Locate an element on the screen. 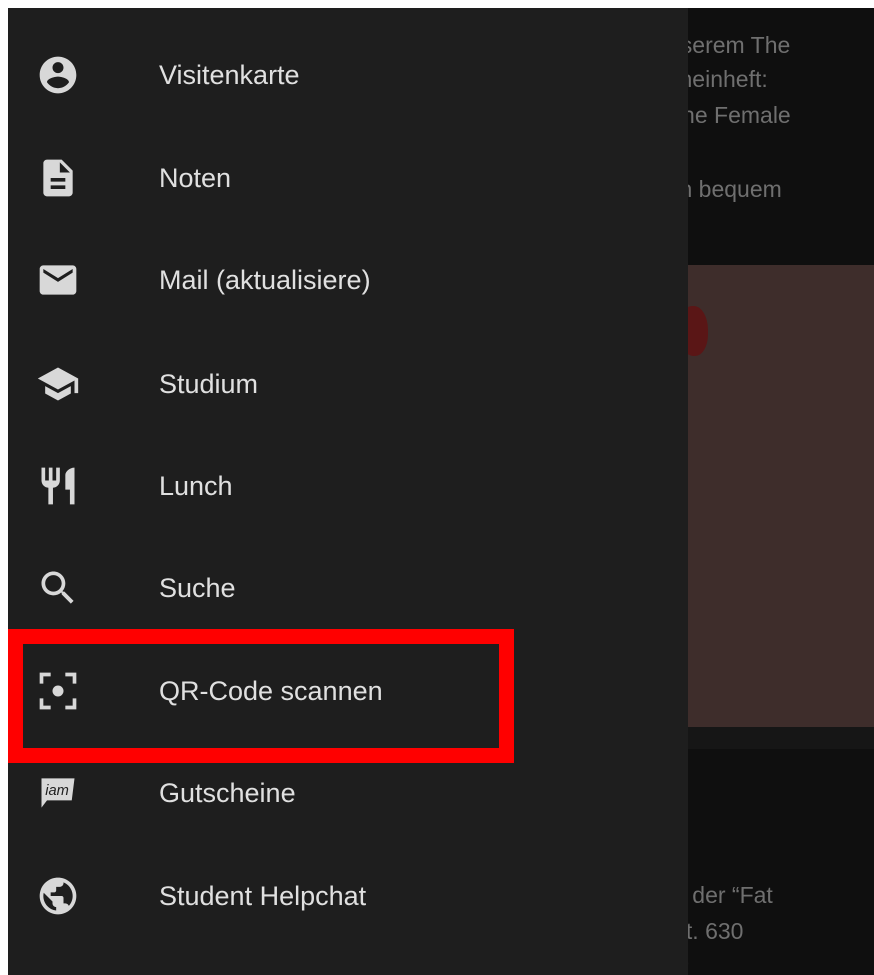 The image size is (874, 975). mail-icon is located at coordinates (58, 280).